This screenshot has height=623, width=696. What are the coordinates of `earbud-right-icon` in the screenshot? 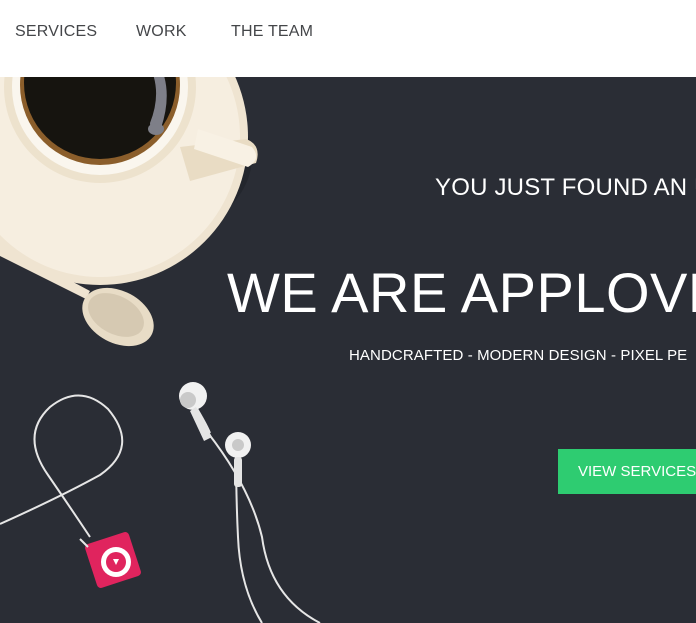 It's located at (238, 459).